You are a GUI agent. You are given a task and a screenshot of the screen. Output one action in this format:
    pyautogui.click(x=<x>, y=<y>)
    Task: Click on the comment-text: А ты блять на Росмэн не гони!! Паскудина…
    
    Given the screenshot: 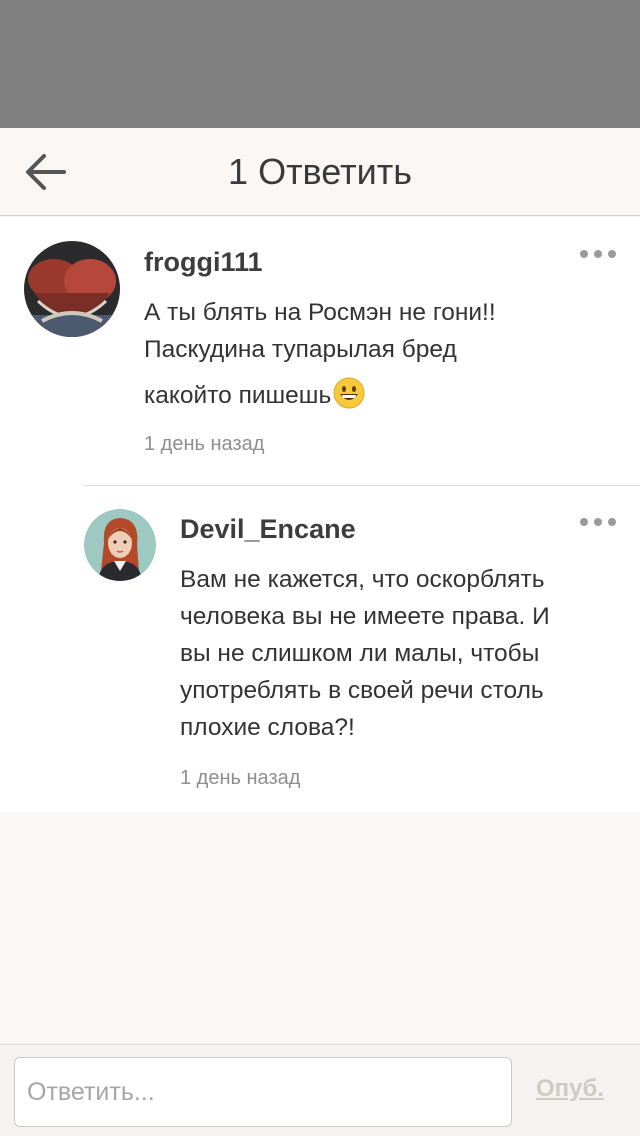 What is the action you would take?
    pyautogui.click(x=379, y=354)
    